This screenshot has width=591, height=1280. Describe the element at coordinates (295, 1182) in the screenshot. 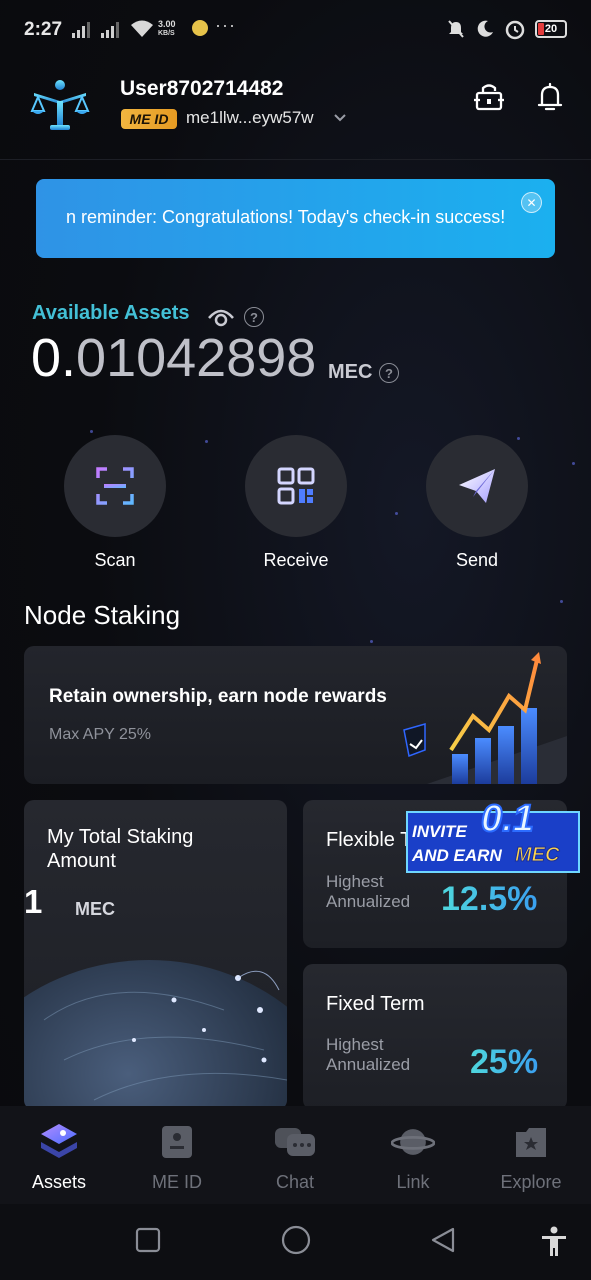

I see `nav-chat-label: Chat` at that location.